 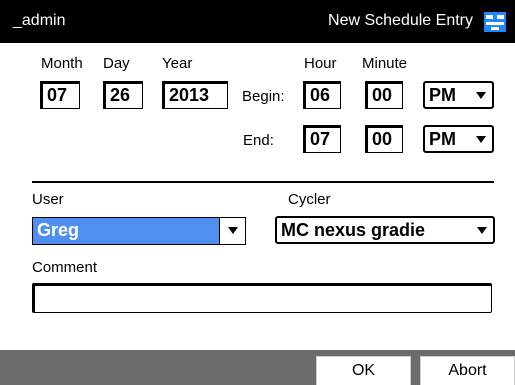 I want to click on hour-label: Hour, so click(x=320, y=63).